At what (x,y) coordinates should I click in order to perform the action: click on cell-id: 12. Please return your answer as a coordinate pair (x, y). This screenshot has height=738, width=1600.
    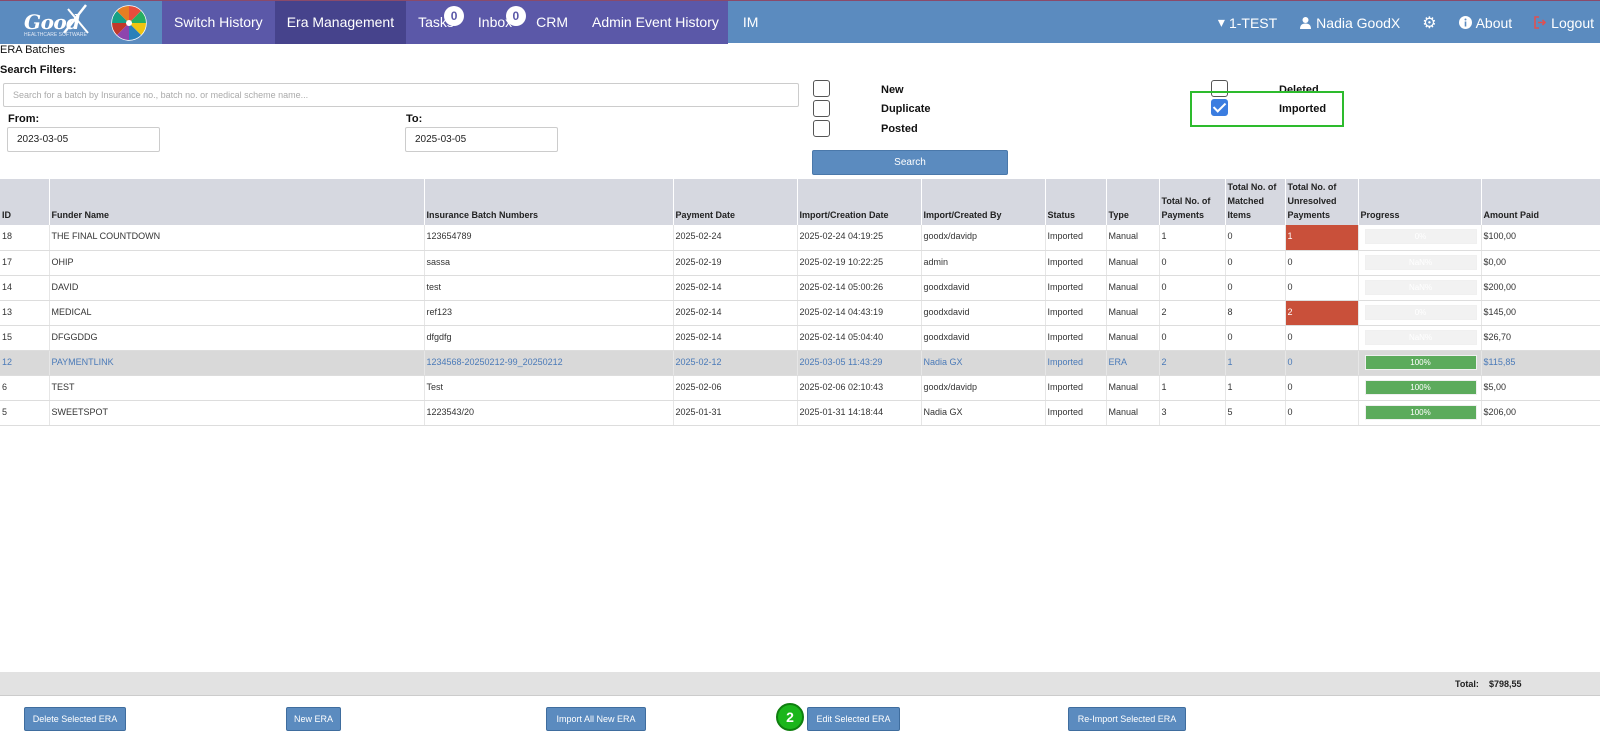
    Looking at the image, I should click on (25, 363).